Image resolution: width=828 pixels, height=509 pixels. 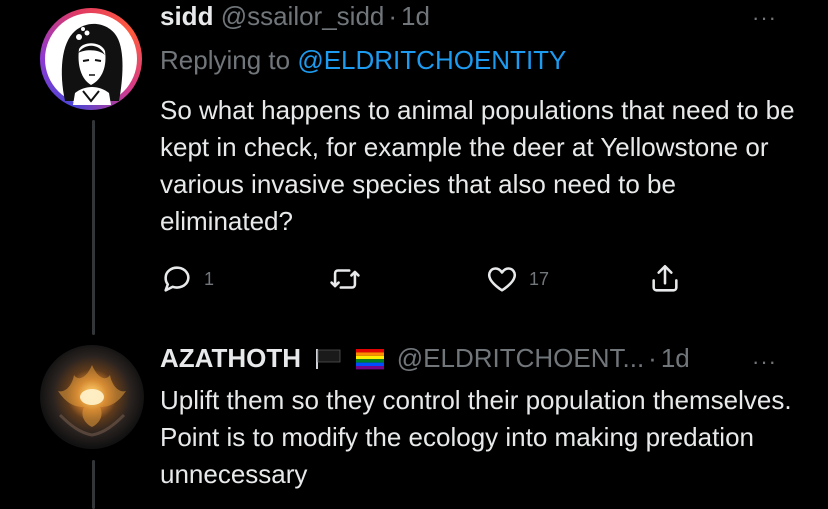 I want to click on tweet-header: sidd @ssailor_sidd · 1d, so click(x=295, y=16).